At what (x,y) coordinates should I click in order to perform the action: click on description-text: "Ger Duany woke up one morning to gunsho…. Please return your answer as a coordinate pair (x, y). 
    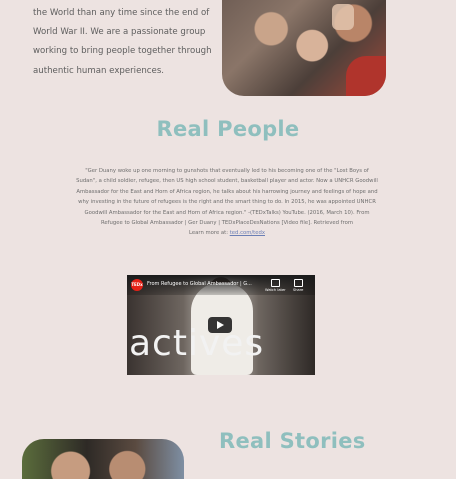
    Looking at the image, I should click on (227, 197).